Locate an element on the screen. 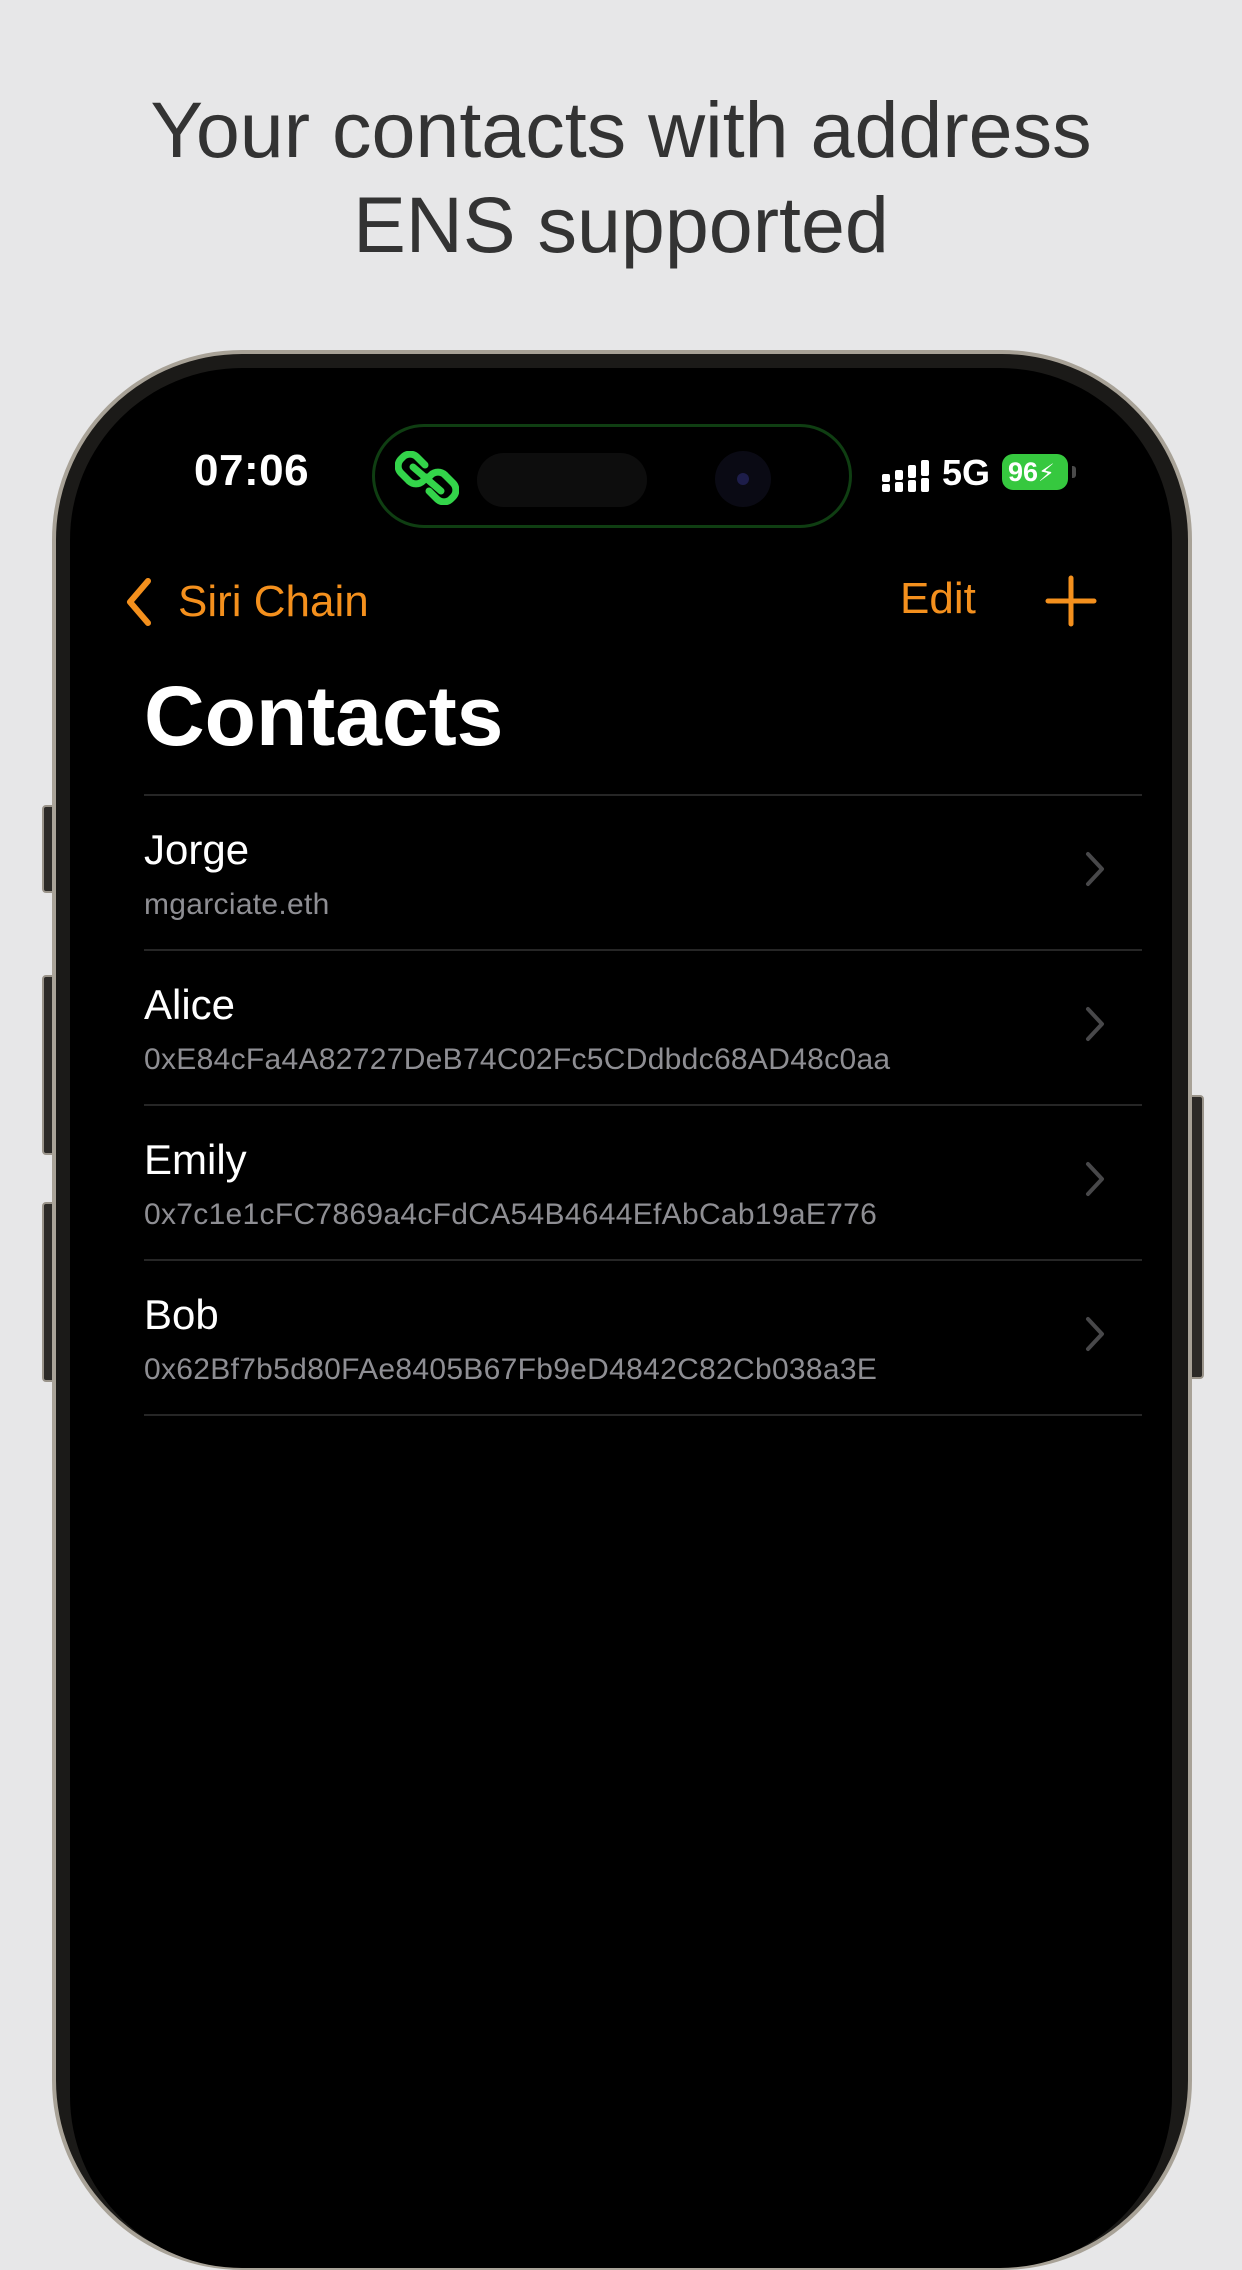 This screenshot has width=1242, height=2270. contact-row: Jorge mgarciate.eth is located at coordinates (643, 872).